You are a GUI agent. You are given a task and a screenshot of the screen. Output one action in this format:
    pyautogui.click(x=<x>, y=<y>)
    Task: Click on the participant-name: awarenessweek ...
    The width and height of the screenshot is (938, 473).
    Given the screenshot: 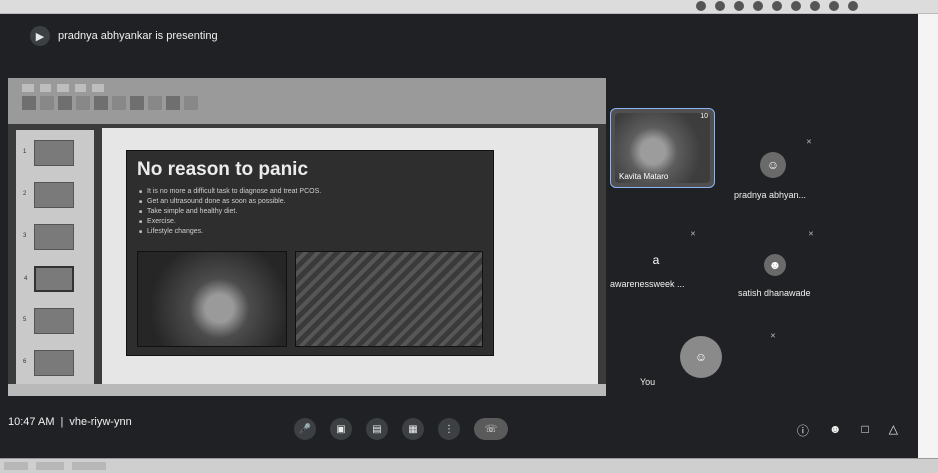 What is the action you would take?
    pyautogui.click(x=647, y=284)
    